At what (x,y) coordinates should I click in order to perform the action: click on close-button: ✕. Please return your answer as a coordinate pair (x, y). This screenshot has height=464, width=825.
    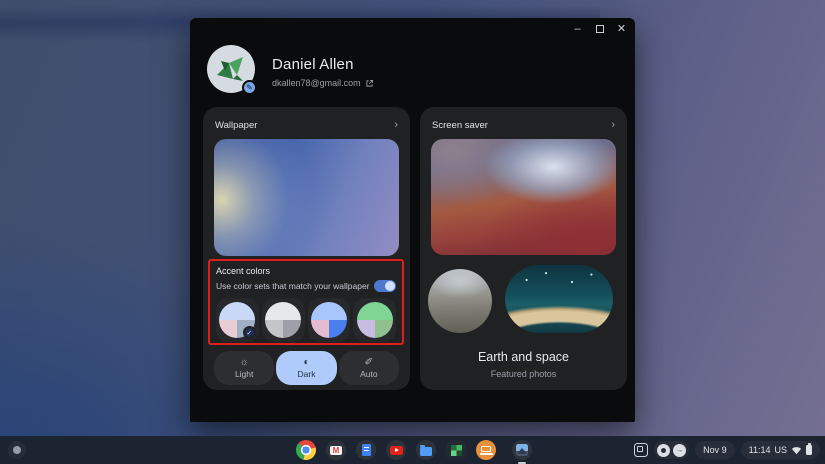
    Looking at the image, I should click on (621, 29).